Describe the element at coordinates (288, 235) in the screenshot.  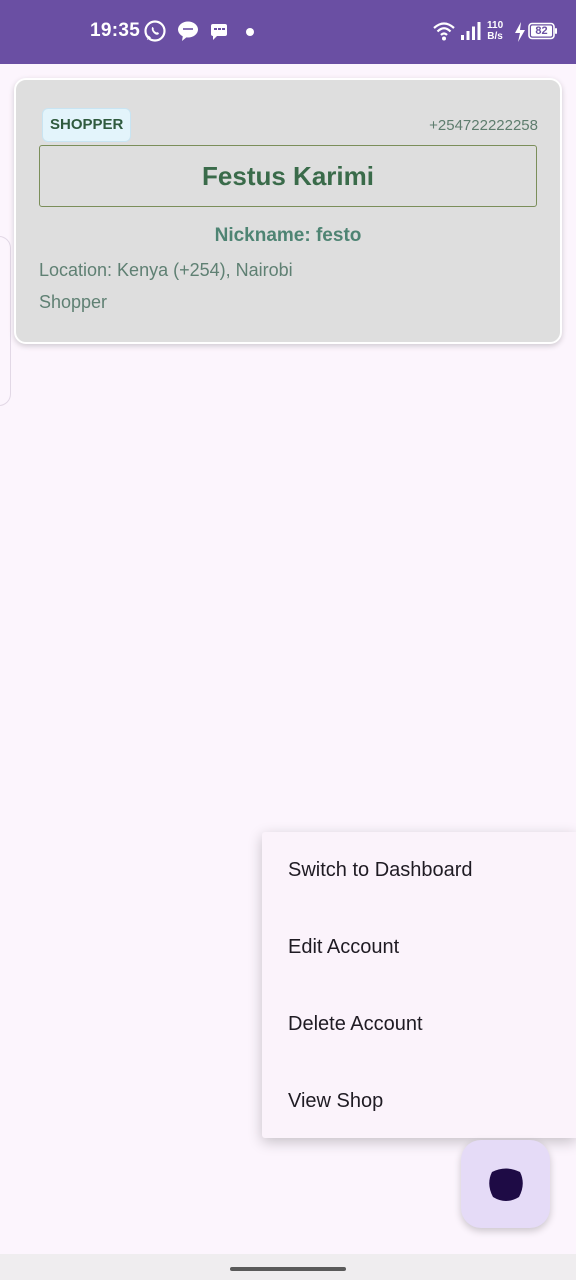
I see `nickname: Nickname: festo` at that location.